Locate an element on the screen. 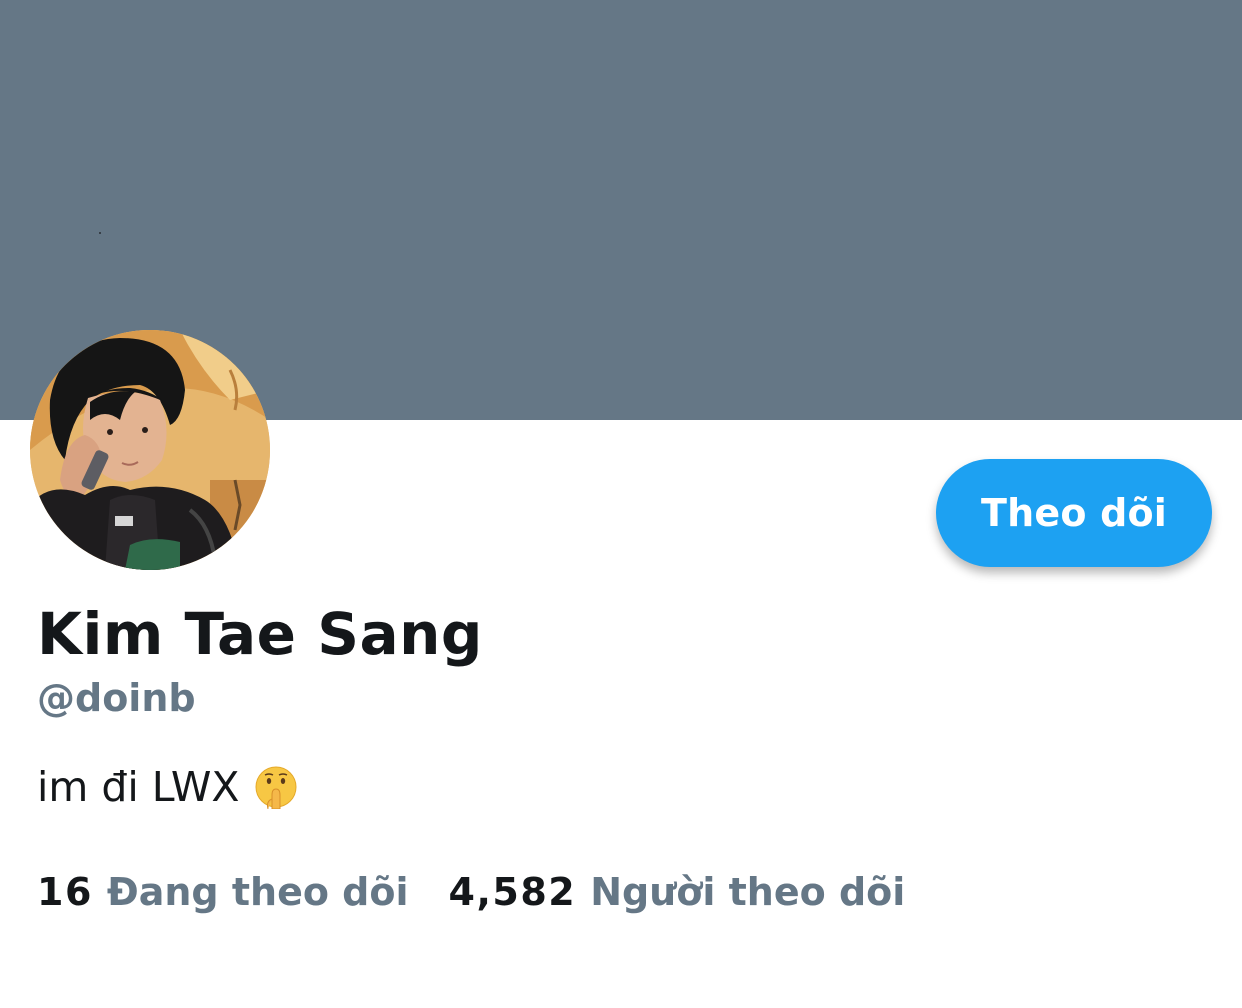 This screenshot has height=1008, width=1242. user-handle: @doinb is located at coordinates (116, 698).